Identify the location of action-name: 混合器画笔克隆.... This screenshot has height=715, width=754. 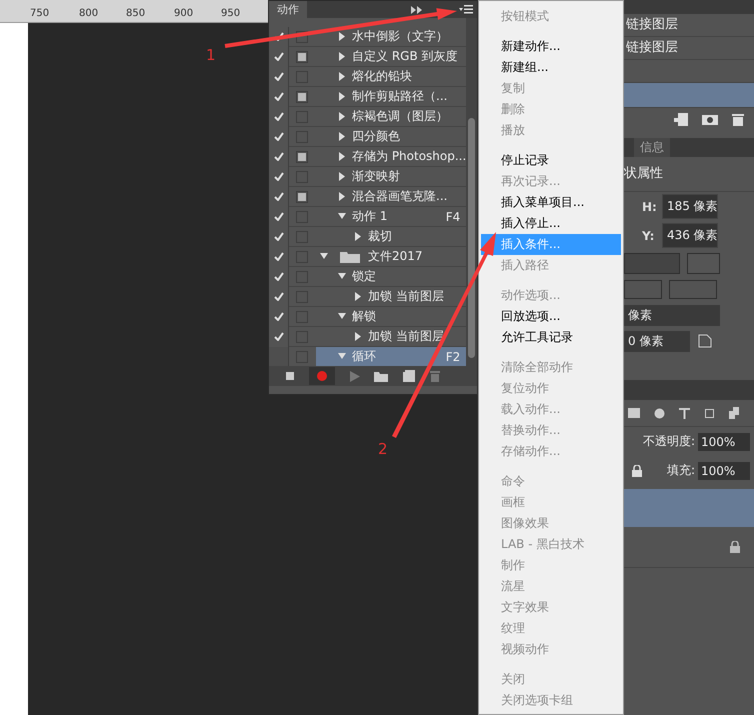
(400, 196).